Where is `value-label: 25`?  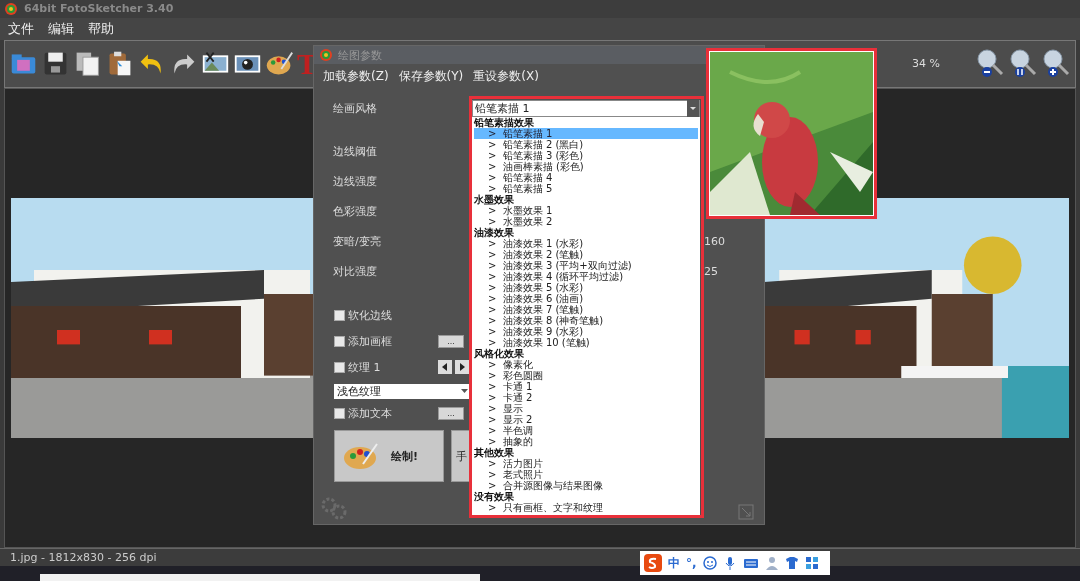
value-label: 25 is located at coordinates (711, 271).